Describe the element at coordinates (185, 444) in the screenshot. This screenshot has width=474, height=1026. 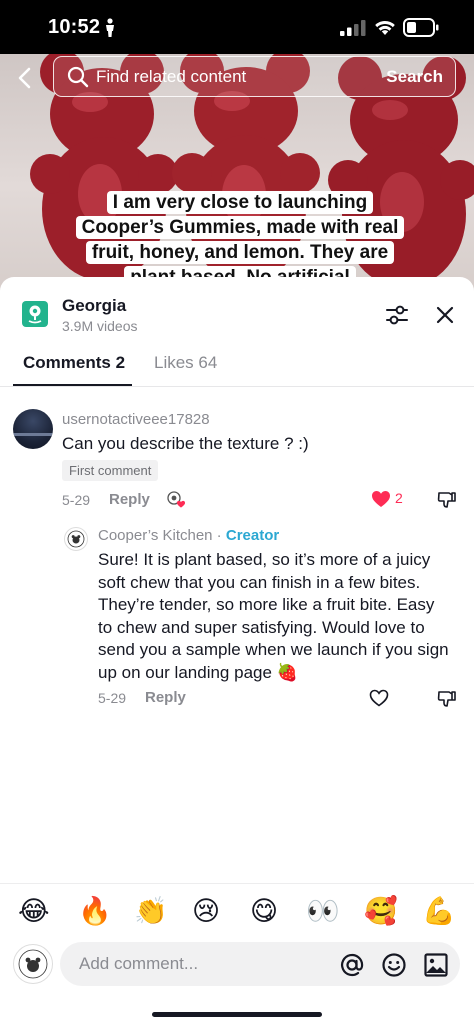
I see `comment-text: Can you describe the texture ? :)` at that location.